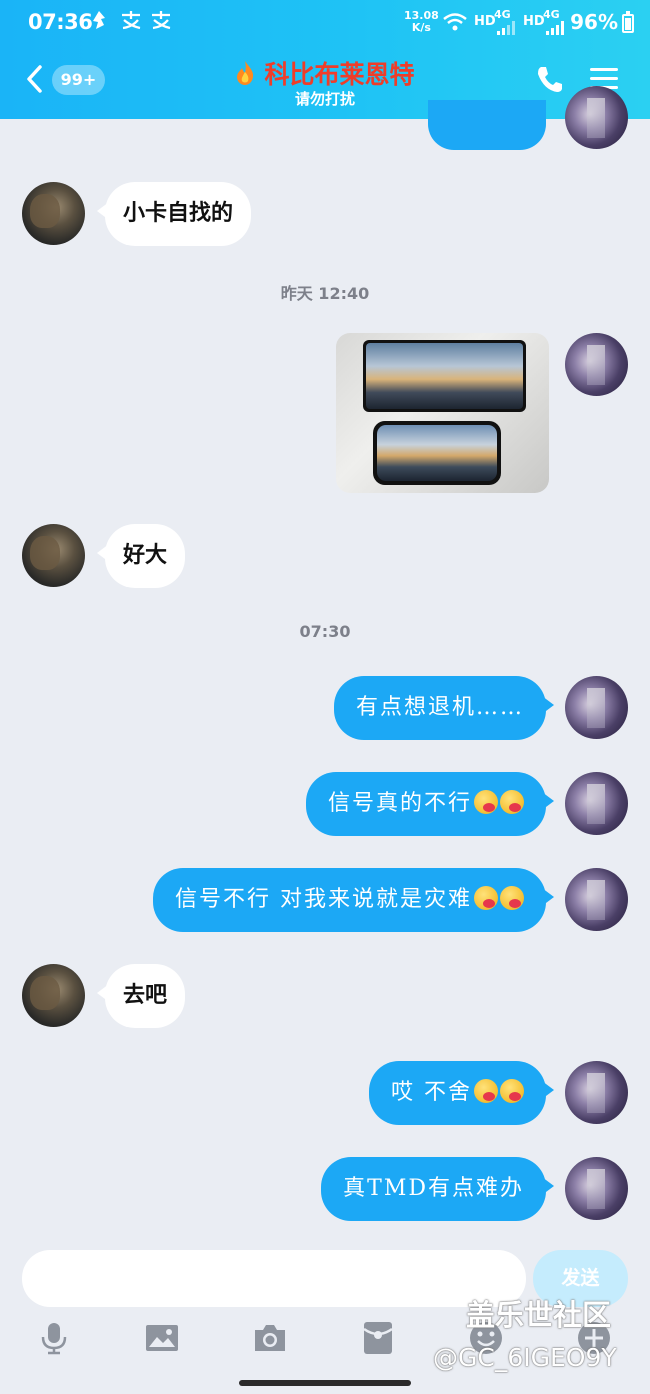 This screenshot has width=650, height=1394. What do you see at coordinates (444, 376) in the screenshot?
I see `photo-phone-large` at bounding box center [444, 376].